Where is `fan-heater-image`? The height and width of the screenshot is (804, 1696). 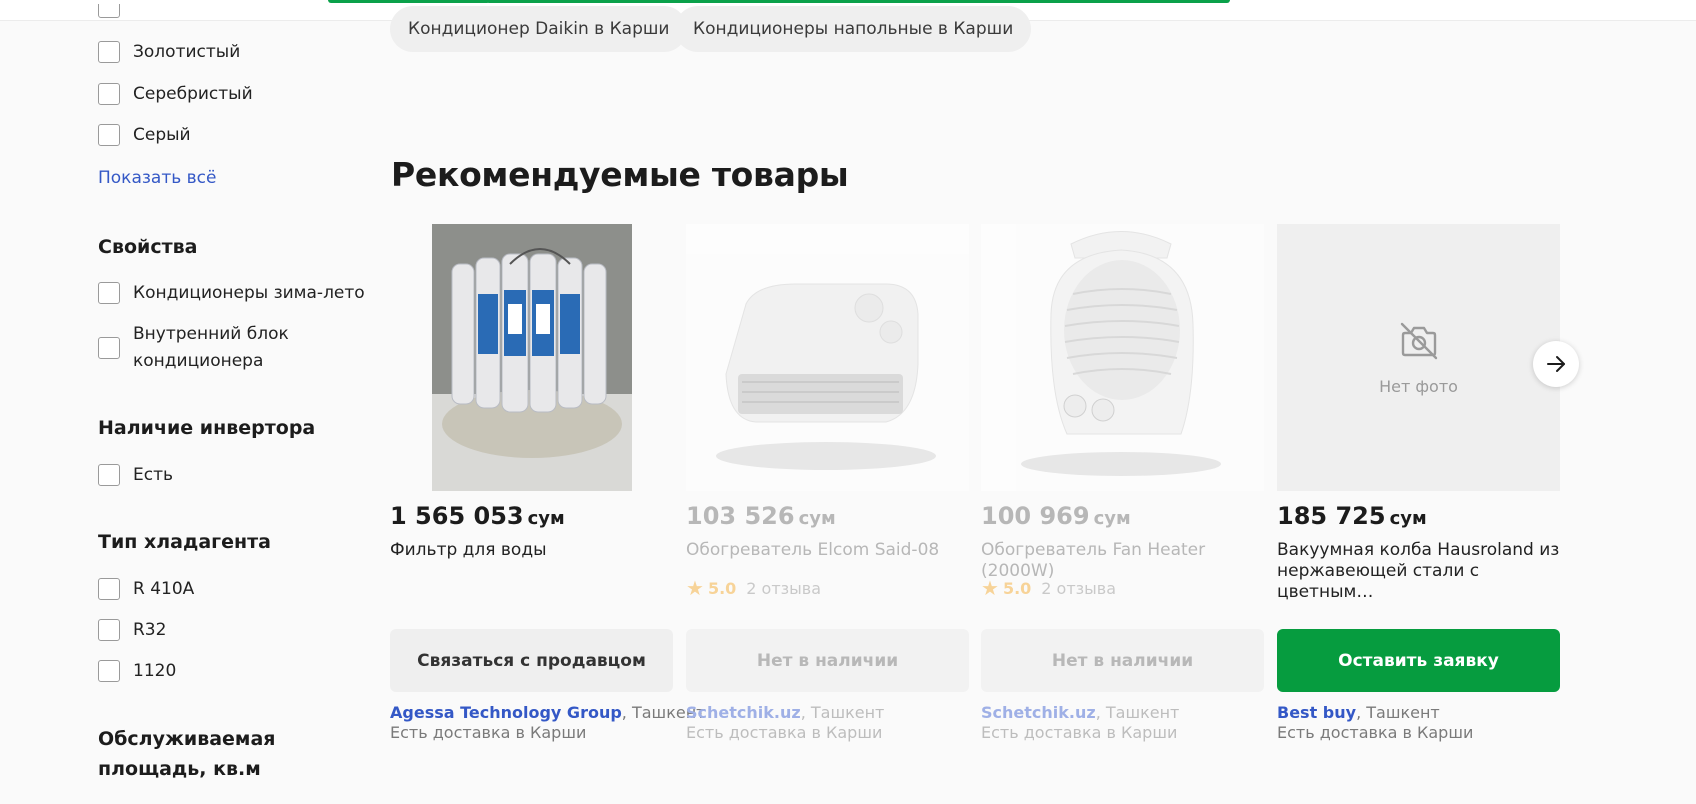
fan-heater-image is located at coordinates (1122, 357).